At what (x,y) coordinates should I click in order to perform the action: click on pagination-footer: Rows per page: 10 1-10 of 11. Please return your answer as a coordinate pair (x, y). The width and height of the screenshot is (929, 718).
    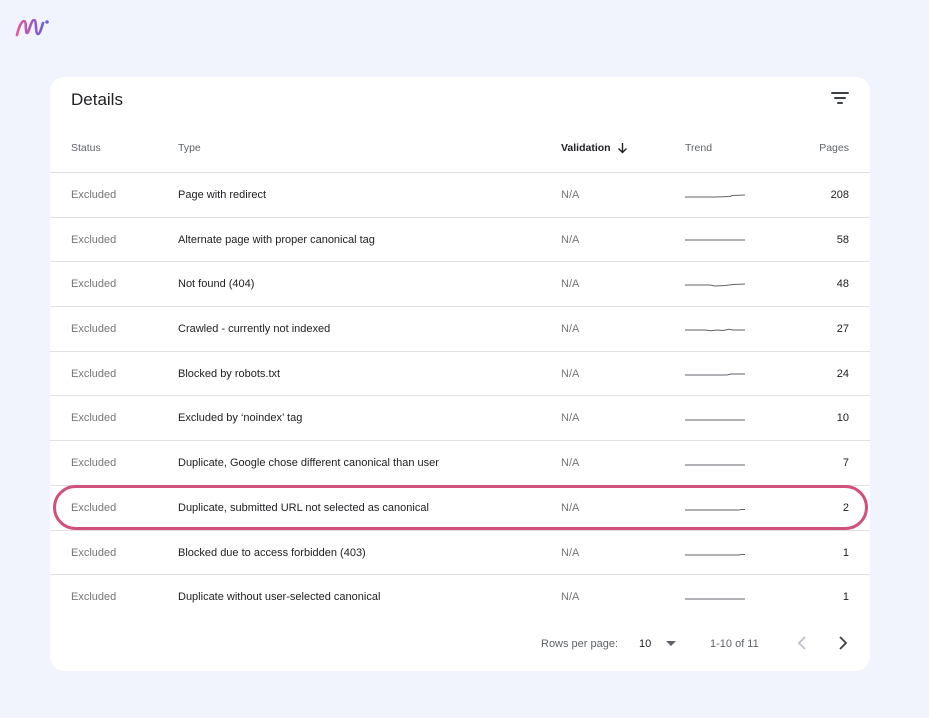
    Looking at the image, I should click on (460, 644).